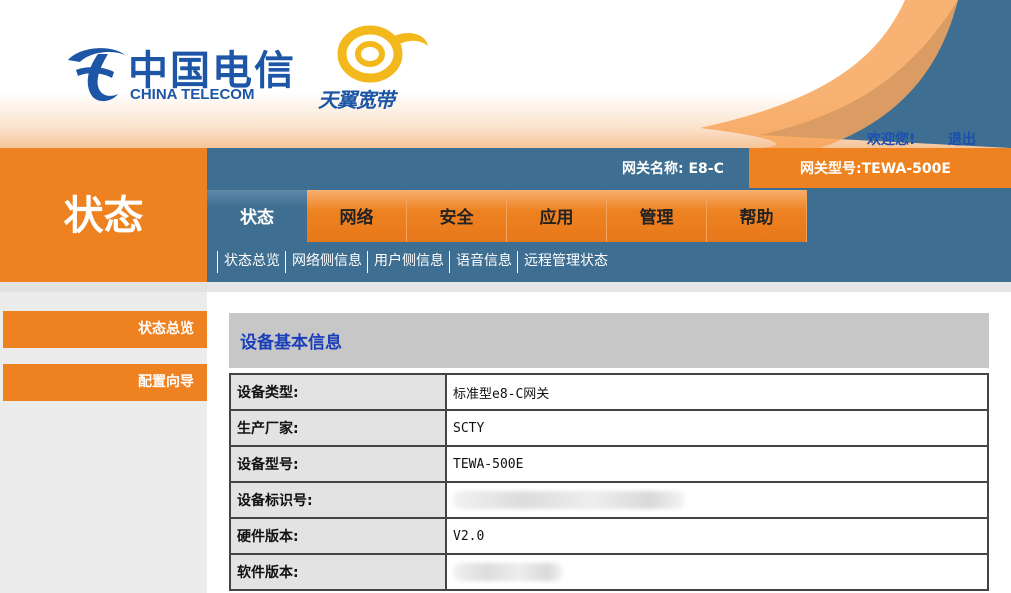 Image resolution: width=1011 pixels, height=593 pixels. What do you see at coordinates (483, 262) in the screenshot?
I see `subnav-voice-info: 语音信息` at bounding box center [483, 262].